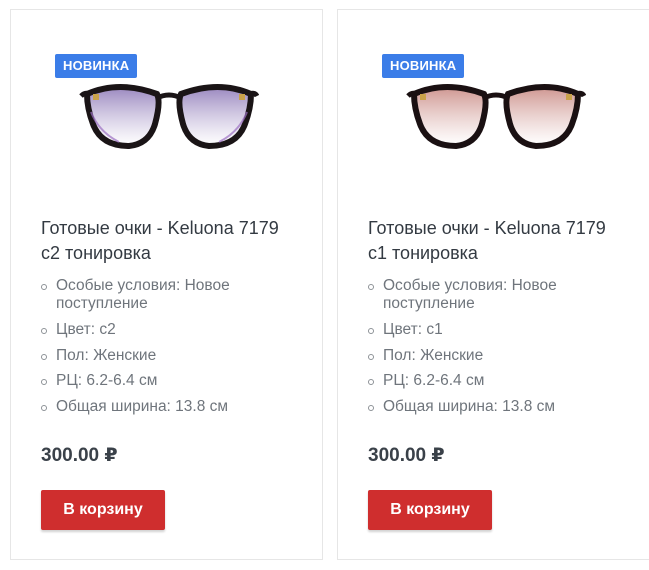 Image resolution: width=649 pixels, height=570 pixels. What do you see at coordinates (413, 329) in the screenshot?
I see `spec-text: Цвет: c1` at bounding box center [413, 329].